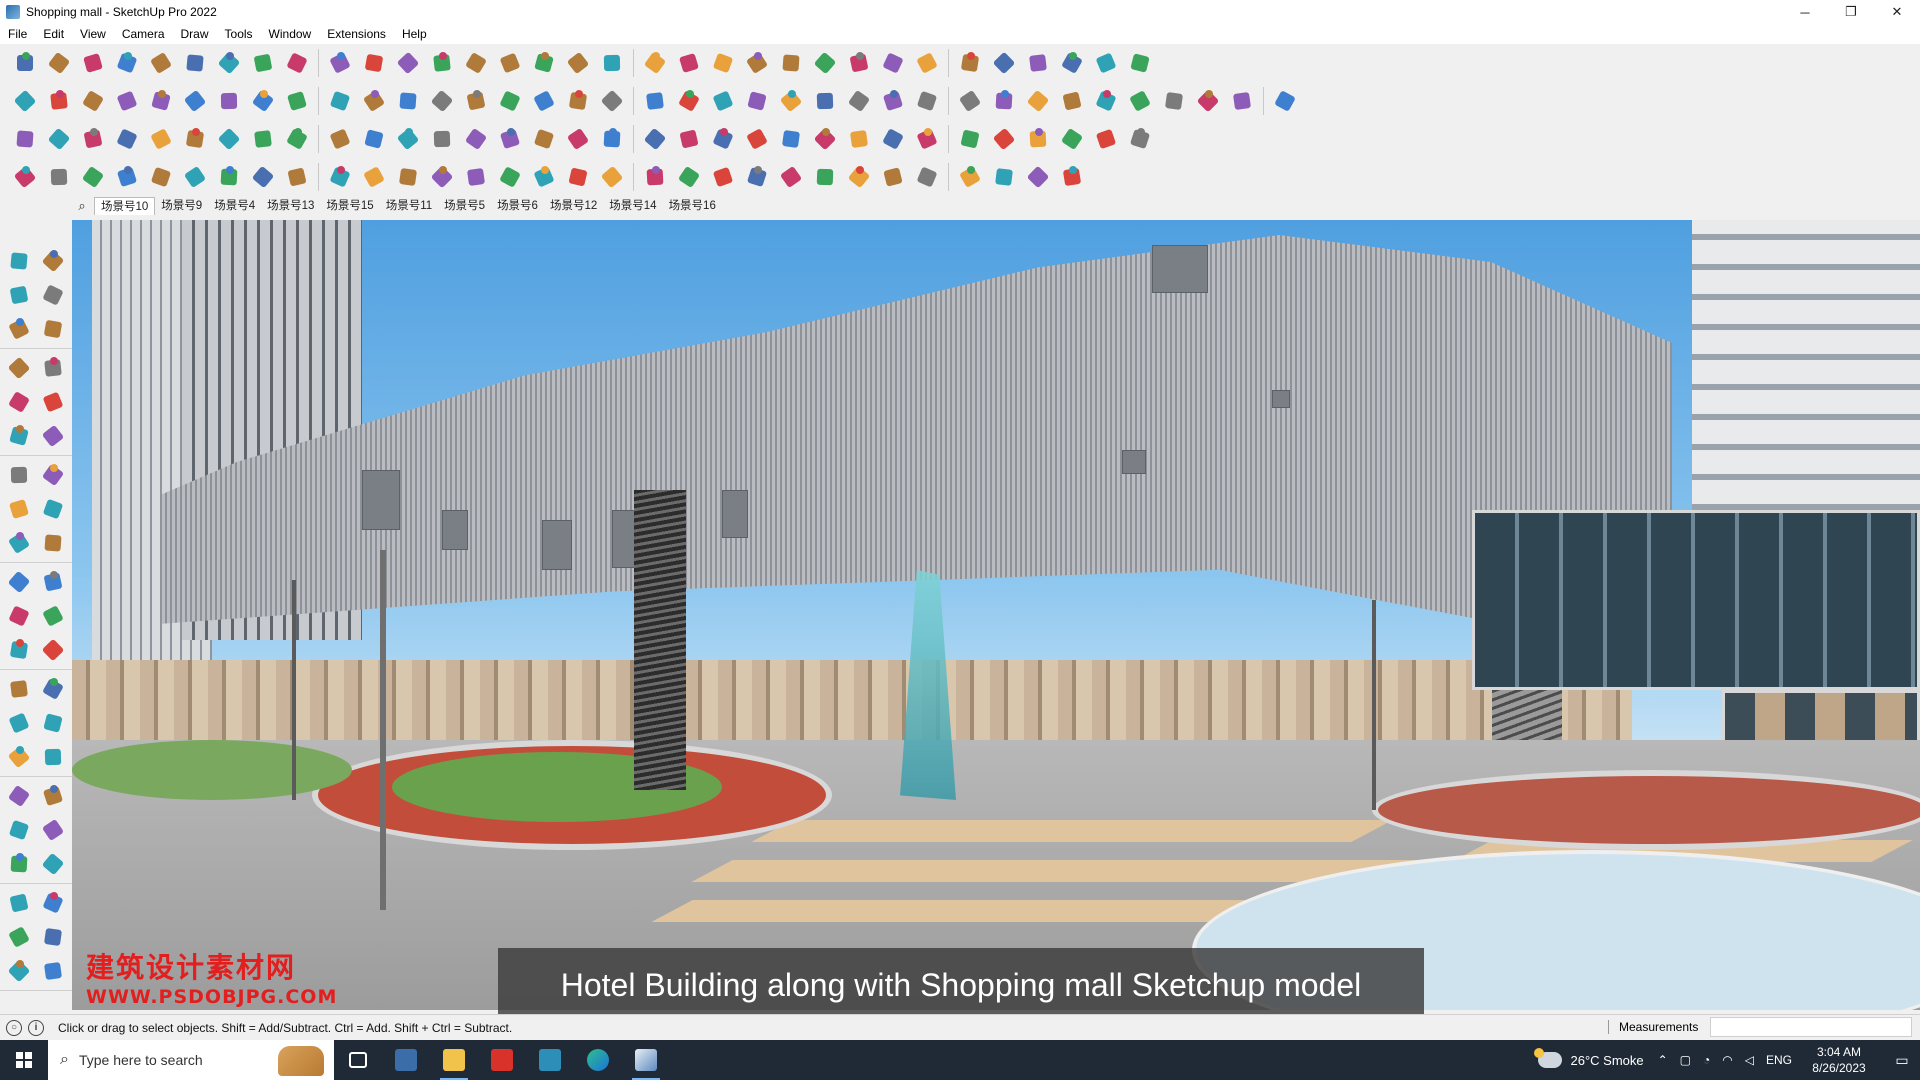  I want to click on section-cut-icon, so click(442, 101).